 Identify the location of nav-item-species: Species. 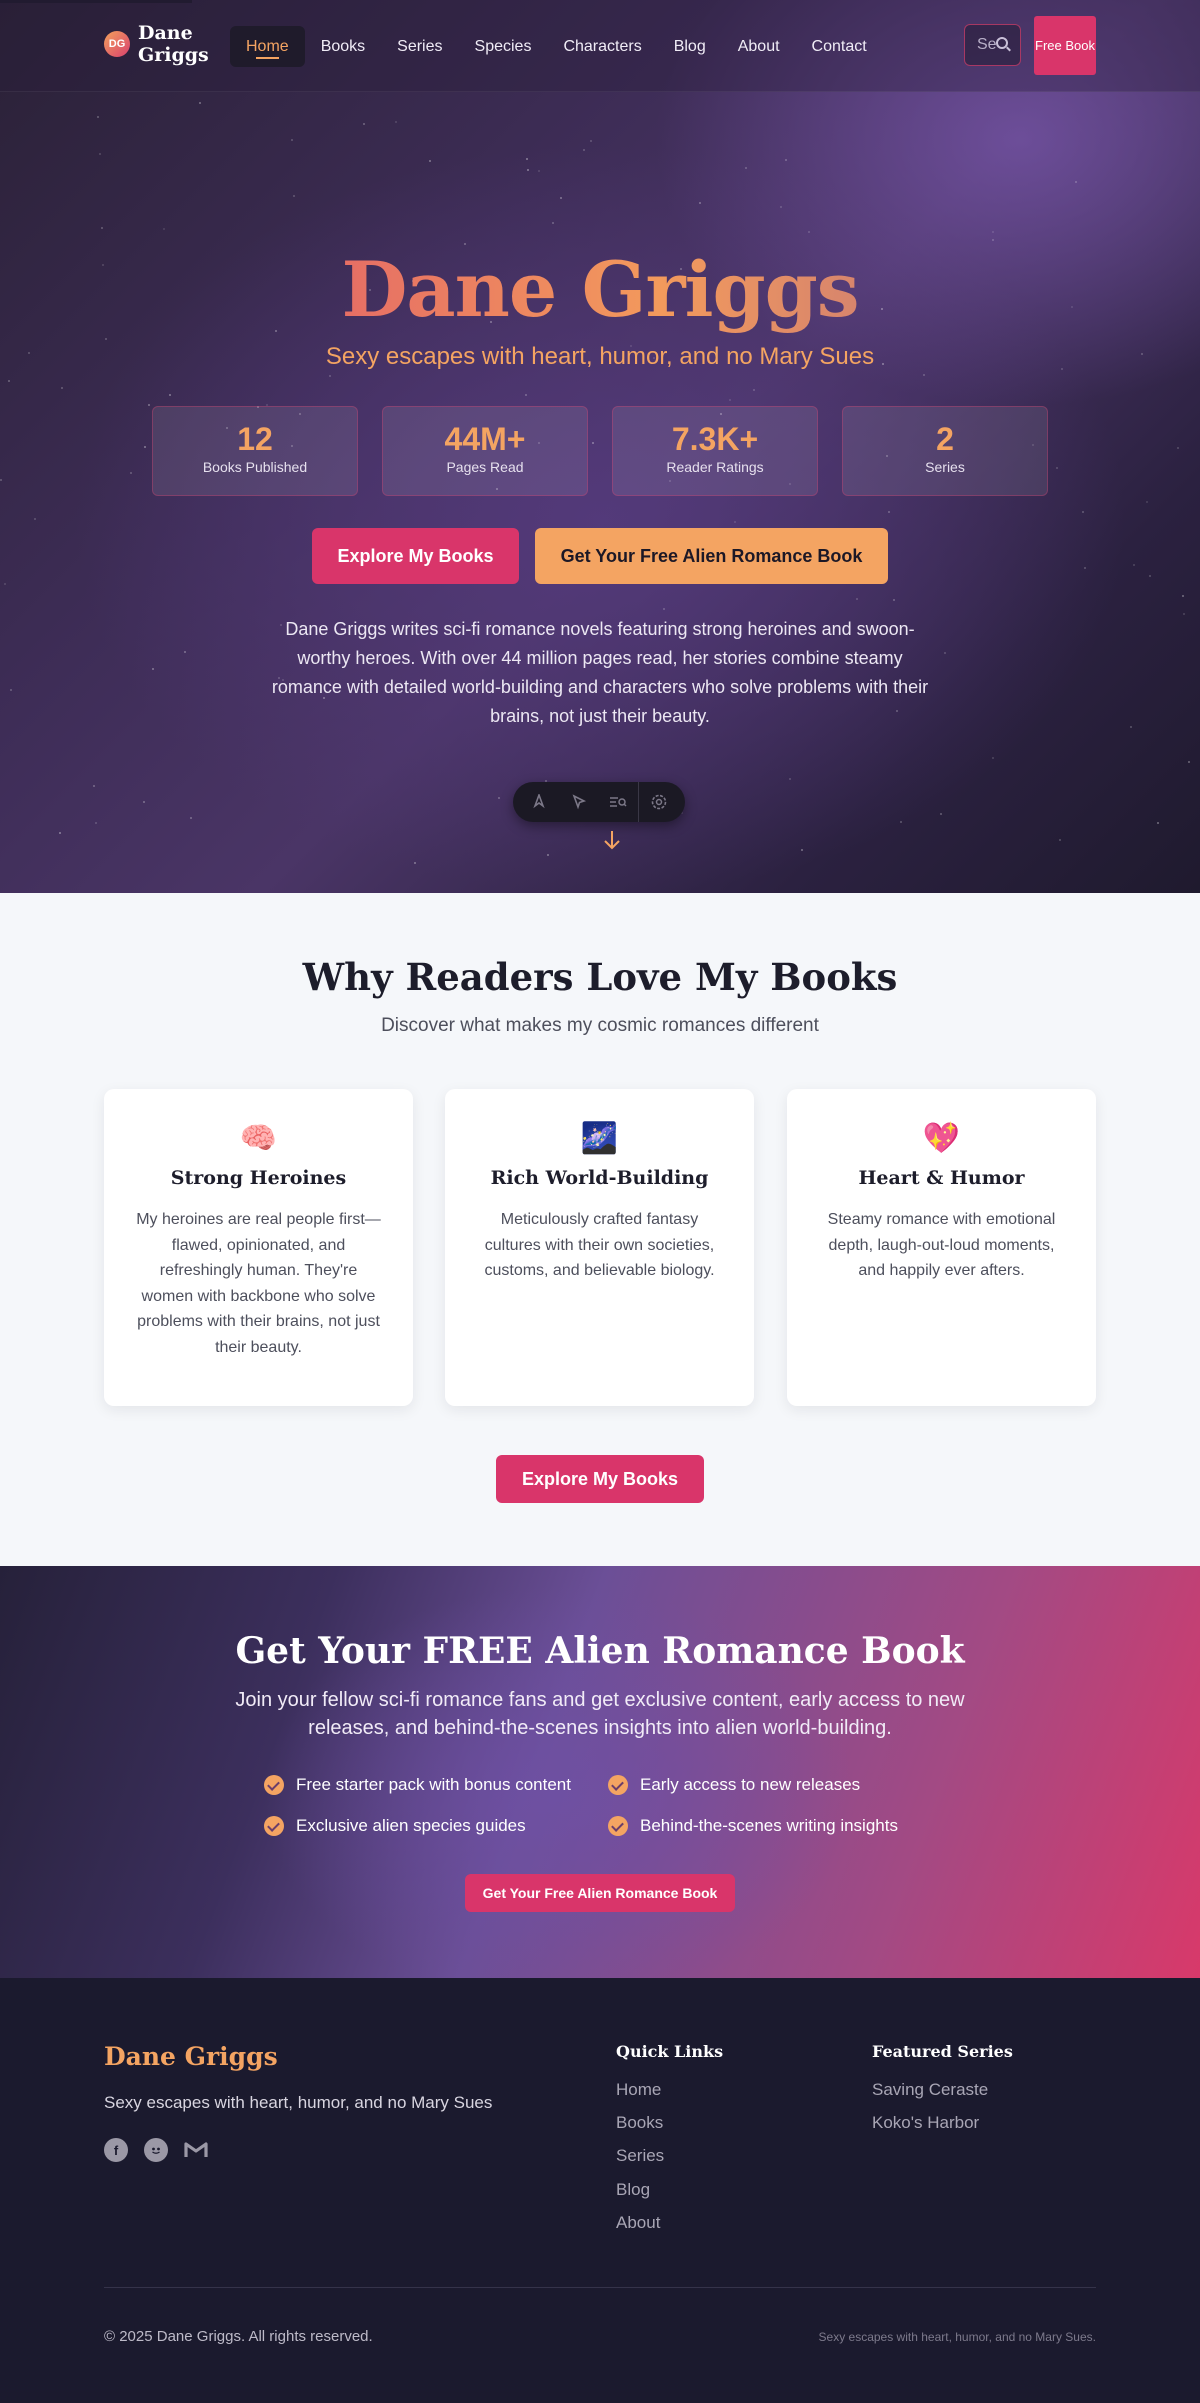
(503, 46).